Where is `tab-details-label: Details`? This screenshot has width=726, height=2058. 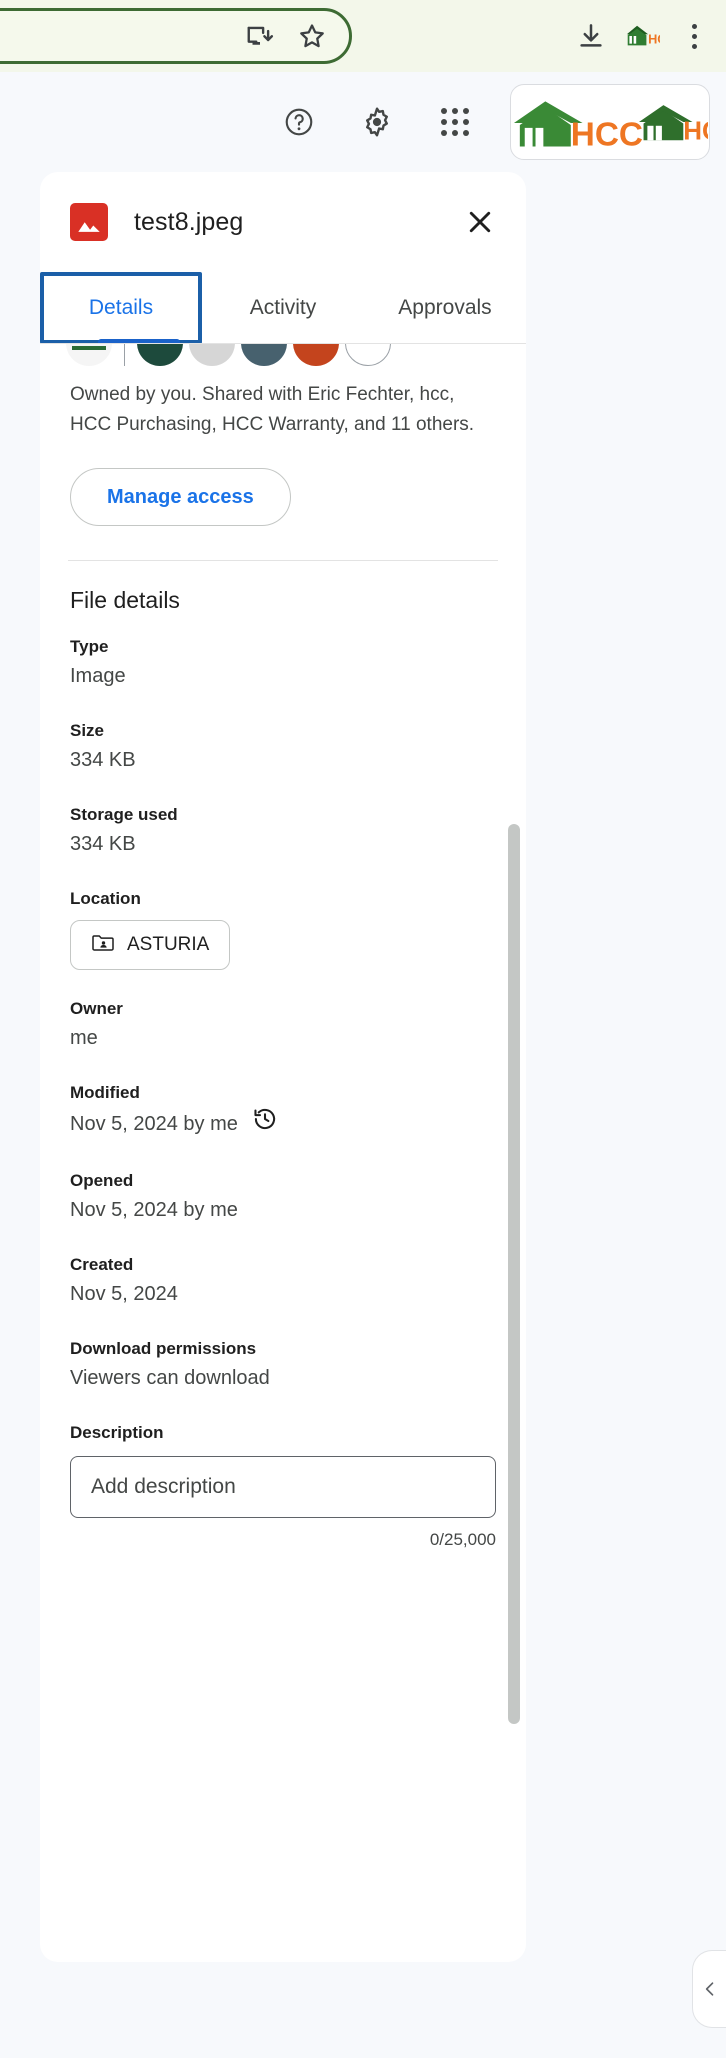 tab-details-label: Details is located at coordinates (121, 307).